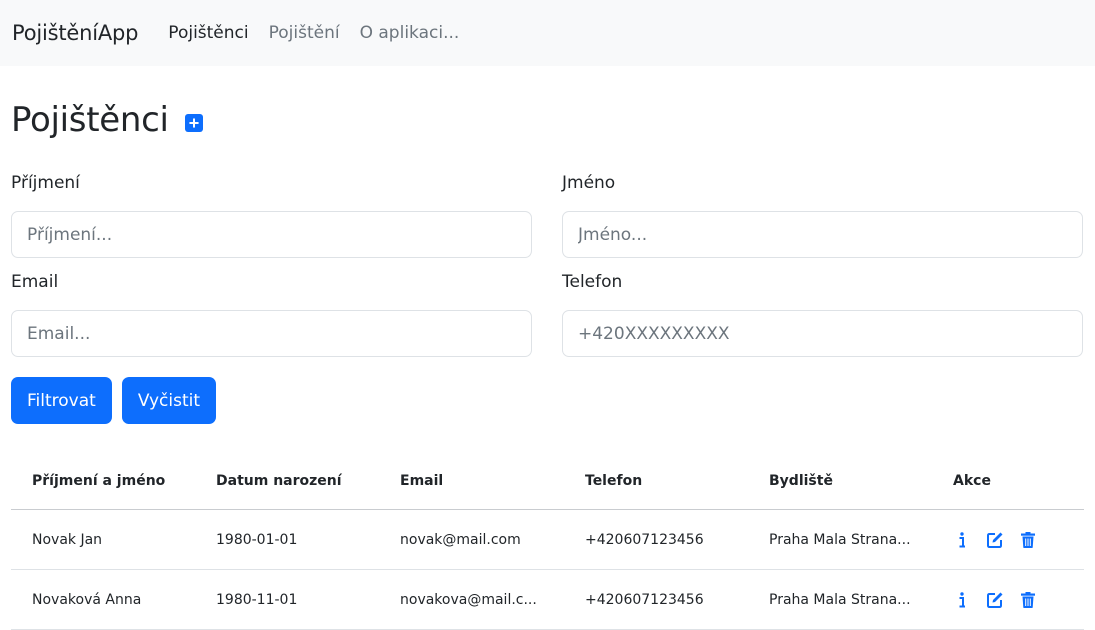 Image resolution: width=1095 pixels, height=630 pixels. What do you see at coordinates (547, 400) in the screenshot?
I see `filter-buttons: Filtrovat Vyčistit` at bounding box center [547, 400].